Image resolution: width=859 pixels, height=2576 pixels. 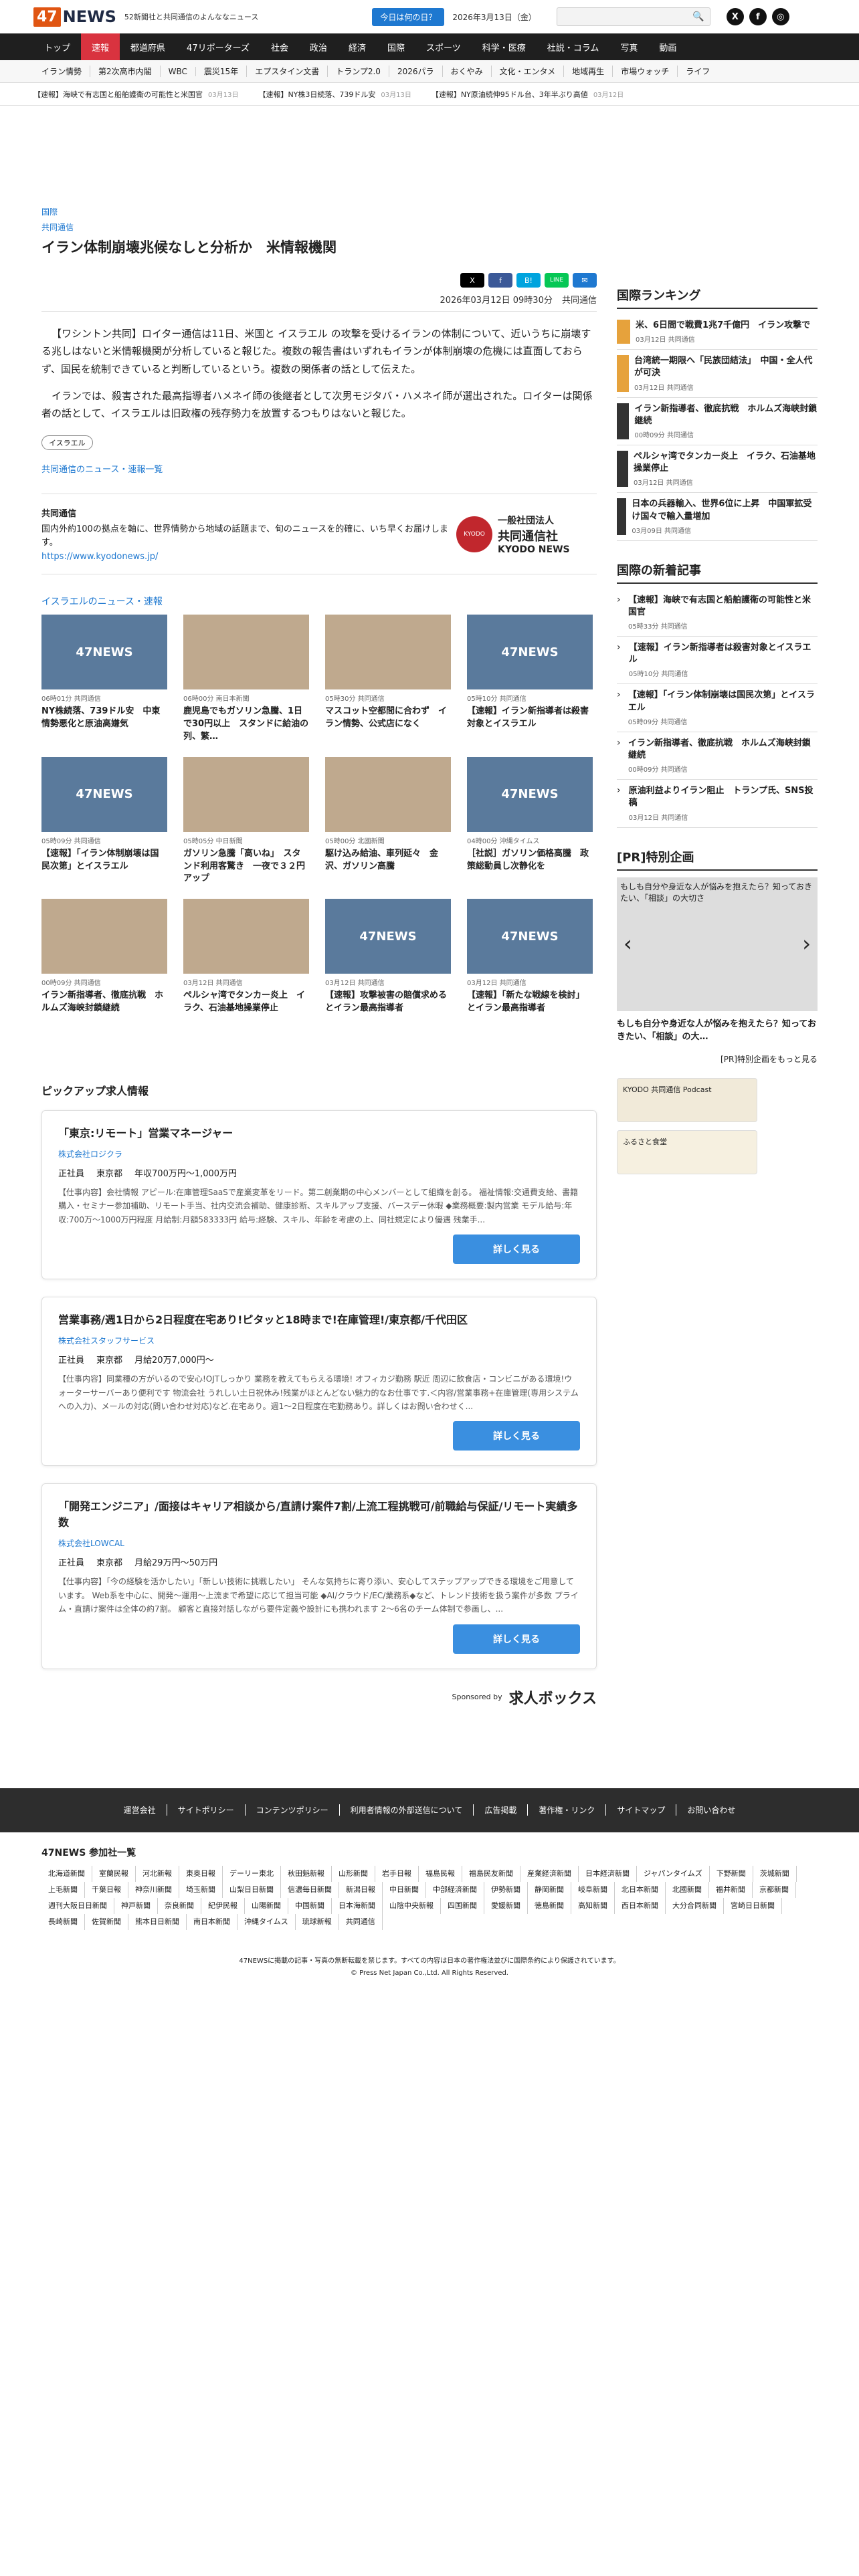 What do you see at coordinates (148, 47) in the screenshot?
I see `nav-item: 都道府県` at bounding box center [148, 47].